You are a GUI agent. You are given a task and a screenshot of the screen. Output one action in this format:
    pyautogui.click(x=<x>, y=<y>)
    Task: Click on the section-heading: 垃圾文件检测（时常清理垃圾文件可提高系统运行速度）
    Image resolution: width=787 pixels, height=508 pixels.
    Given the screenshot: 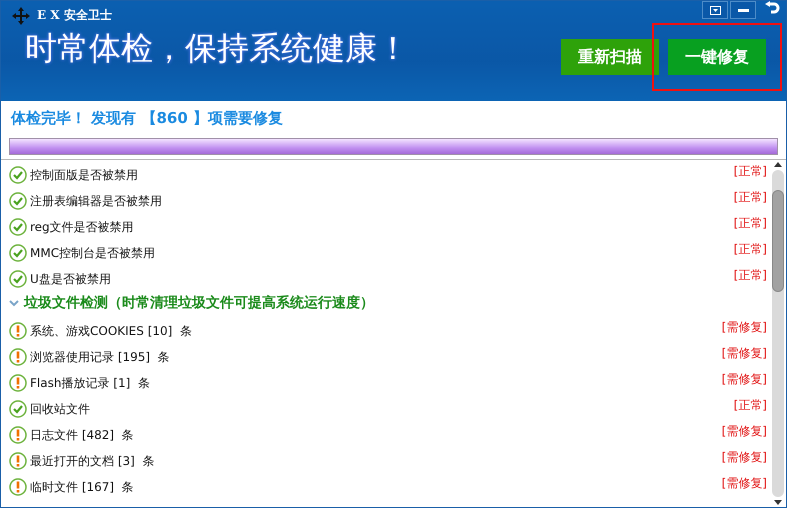 What is the action you would take?
    pyautogui.click(x=199, y=303)
    